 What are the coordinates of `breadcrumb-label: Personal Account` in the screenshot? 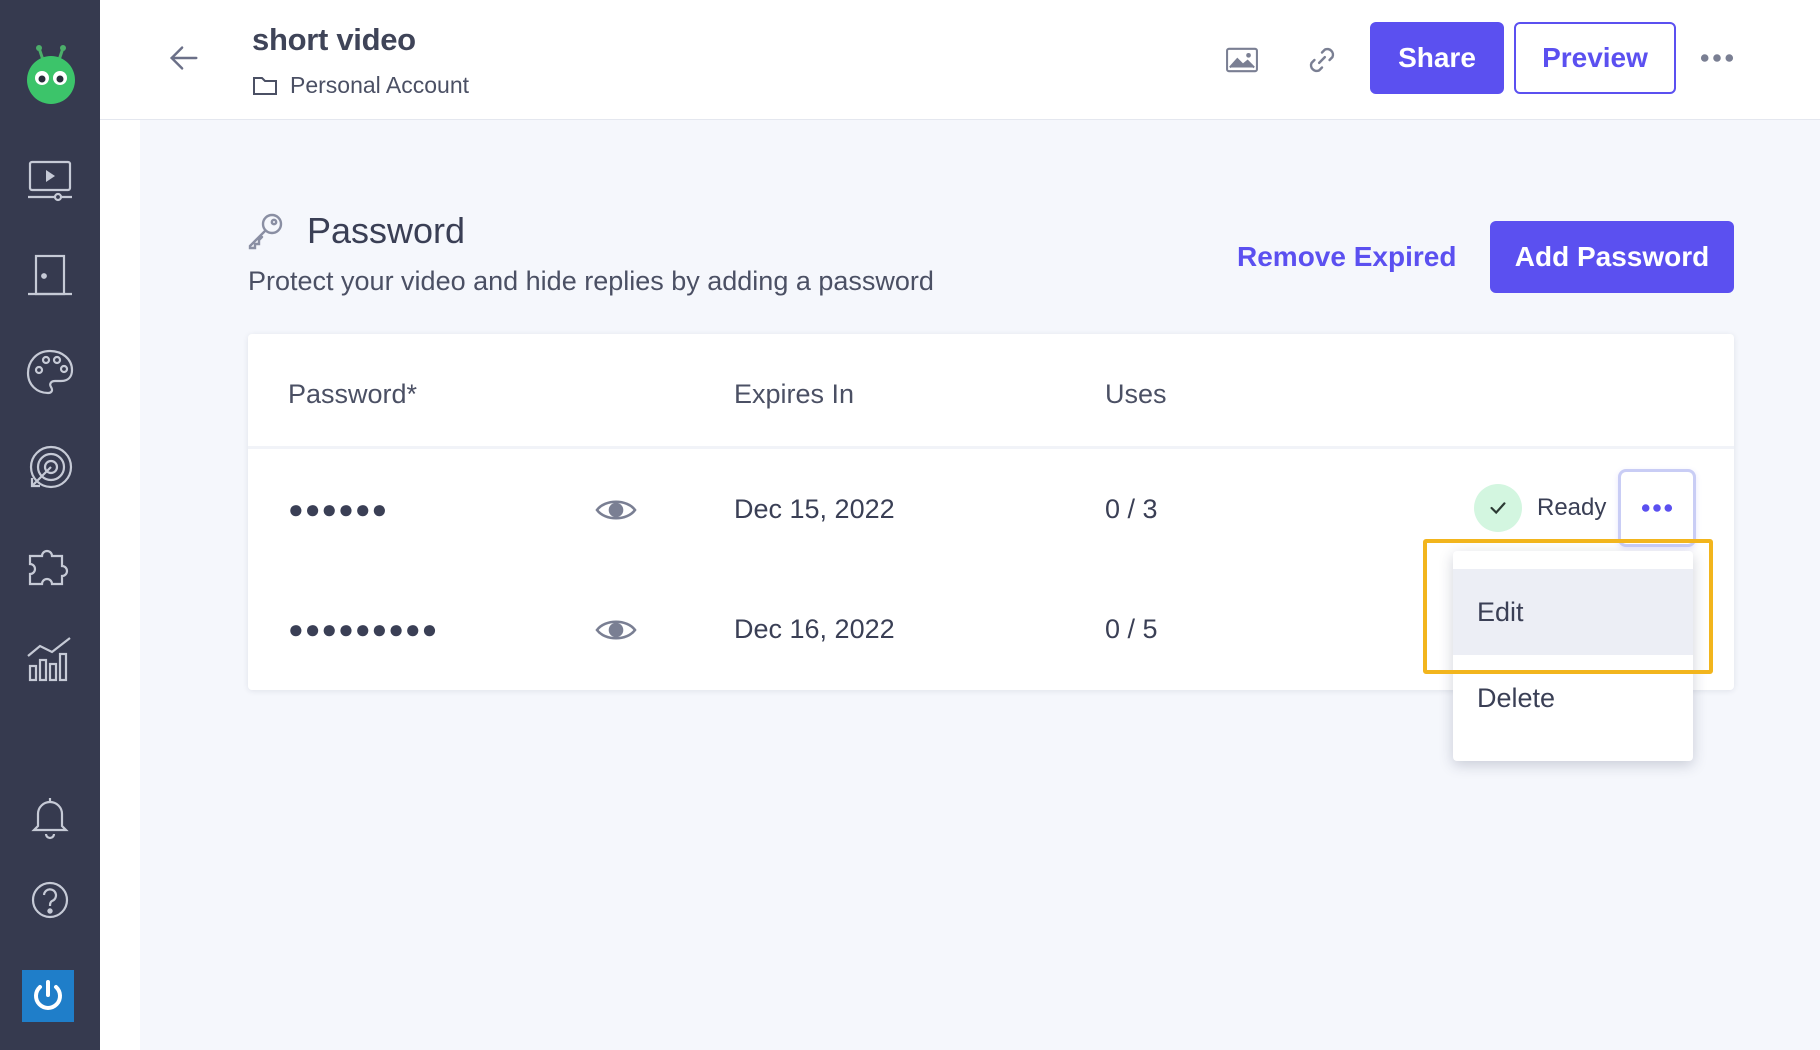 It's located at (380, 85).